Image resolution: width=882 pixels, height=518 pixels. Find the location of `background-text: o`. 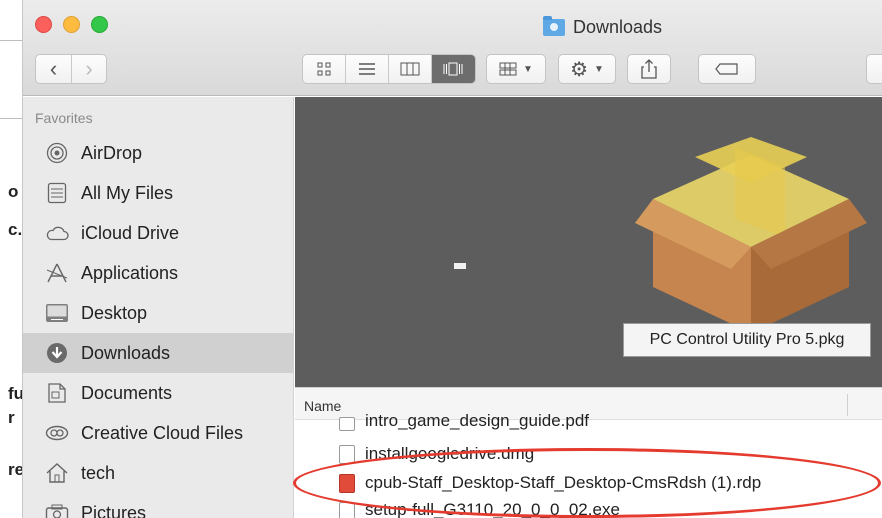

background-text: o is located at coordinates (13, 191).